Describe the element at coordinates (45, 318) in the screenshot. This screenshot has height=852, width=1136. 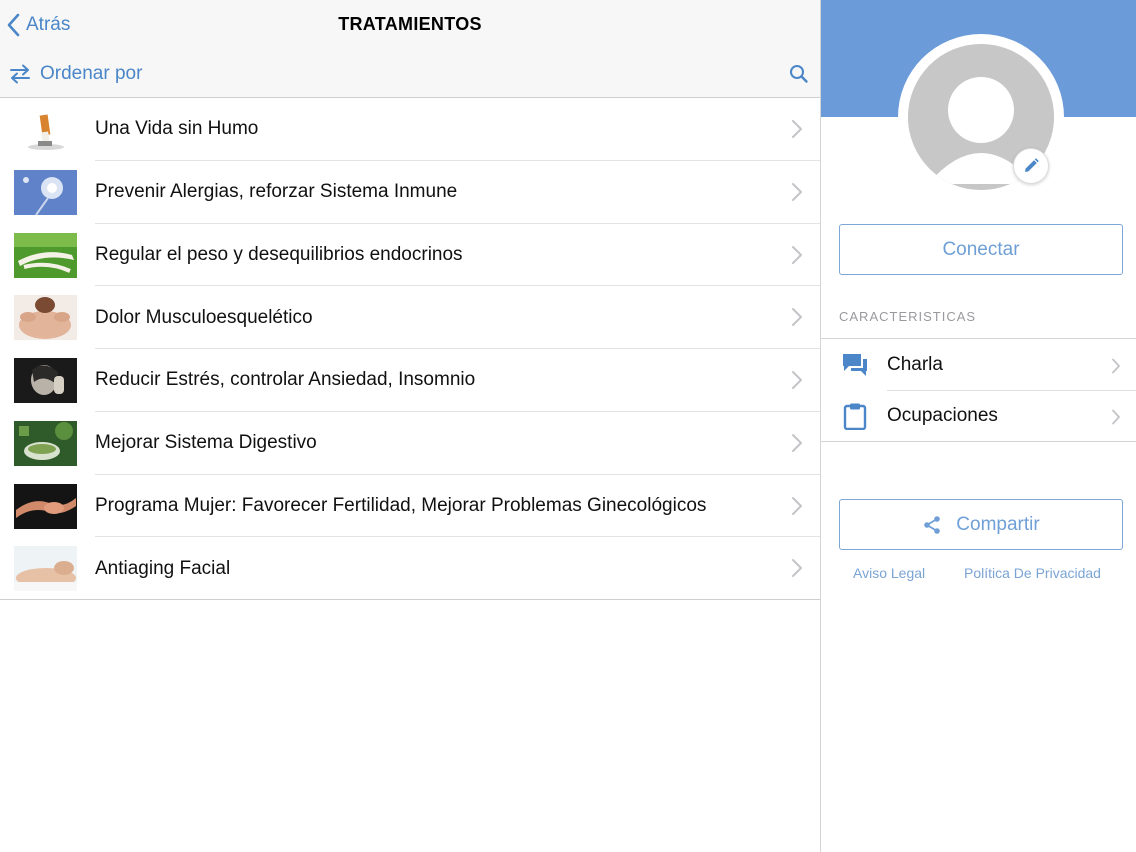
I see `massage-thumbnail` at that location.